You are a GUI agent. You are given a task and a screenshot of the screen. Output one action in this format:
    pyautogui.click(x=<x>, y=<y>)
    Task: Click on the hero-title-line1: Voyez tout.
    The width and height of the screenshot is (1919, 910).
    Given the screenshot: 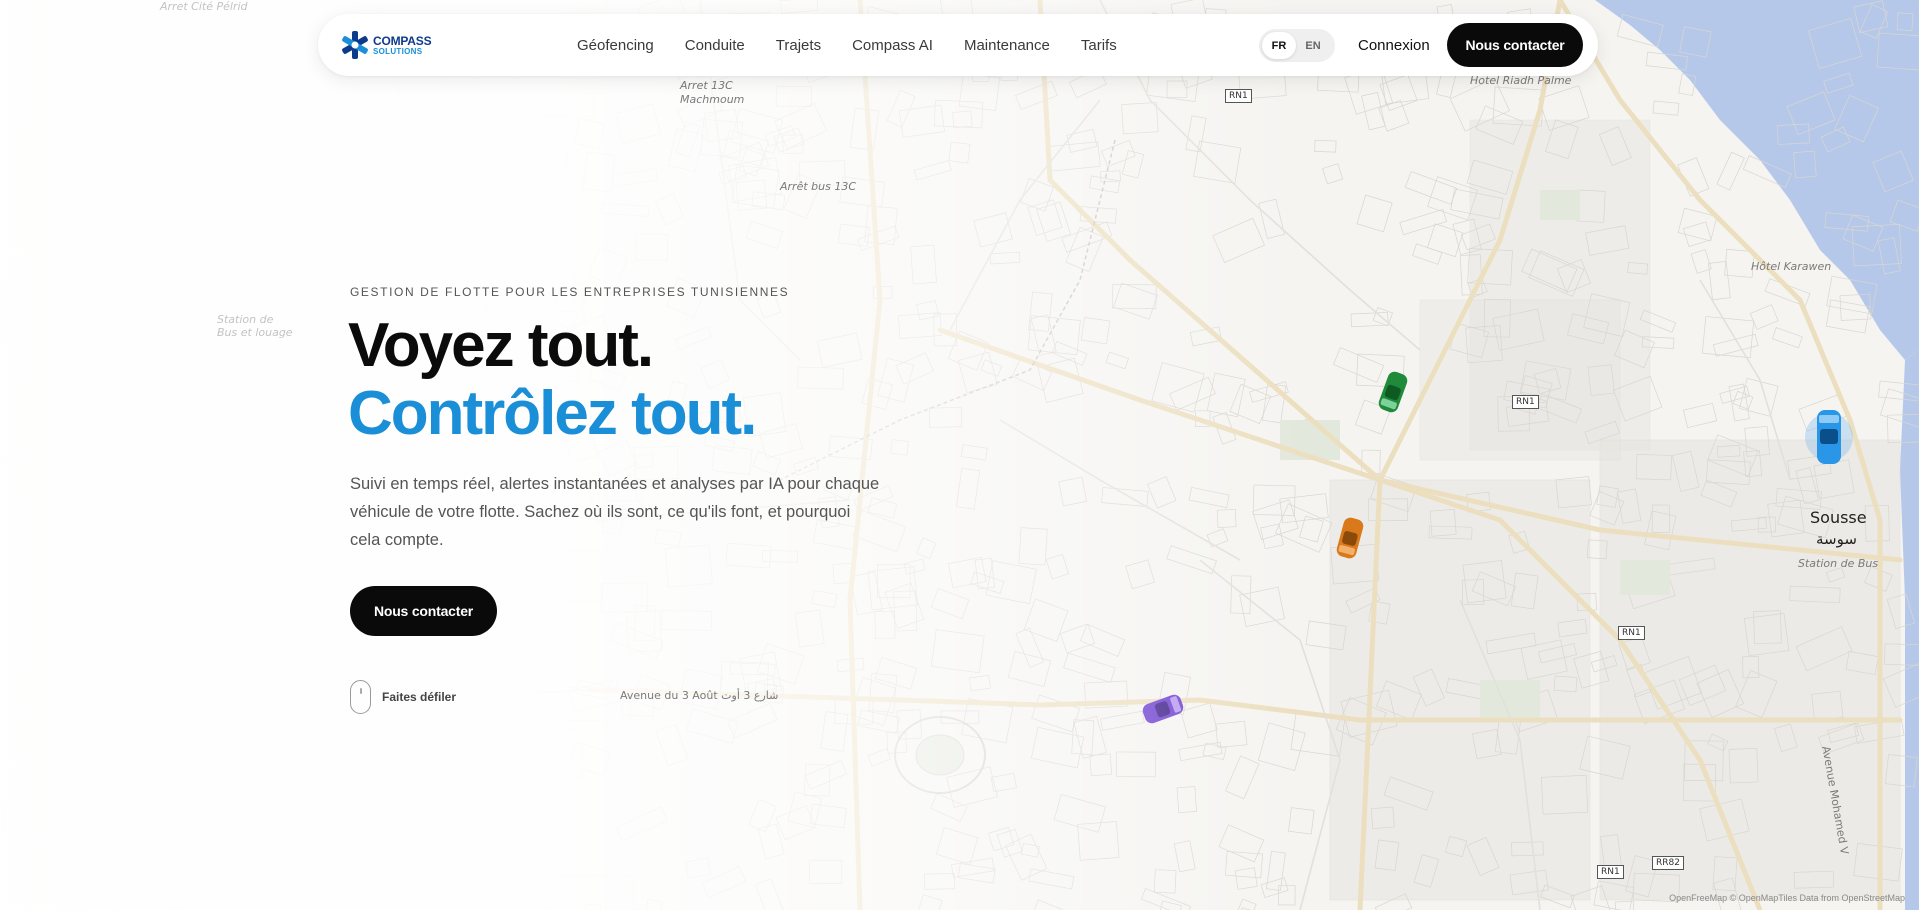 What is the action you would take?
    pyautogui.click(x=501, y=345)
    